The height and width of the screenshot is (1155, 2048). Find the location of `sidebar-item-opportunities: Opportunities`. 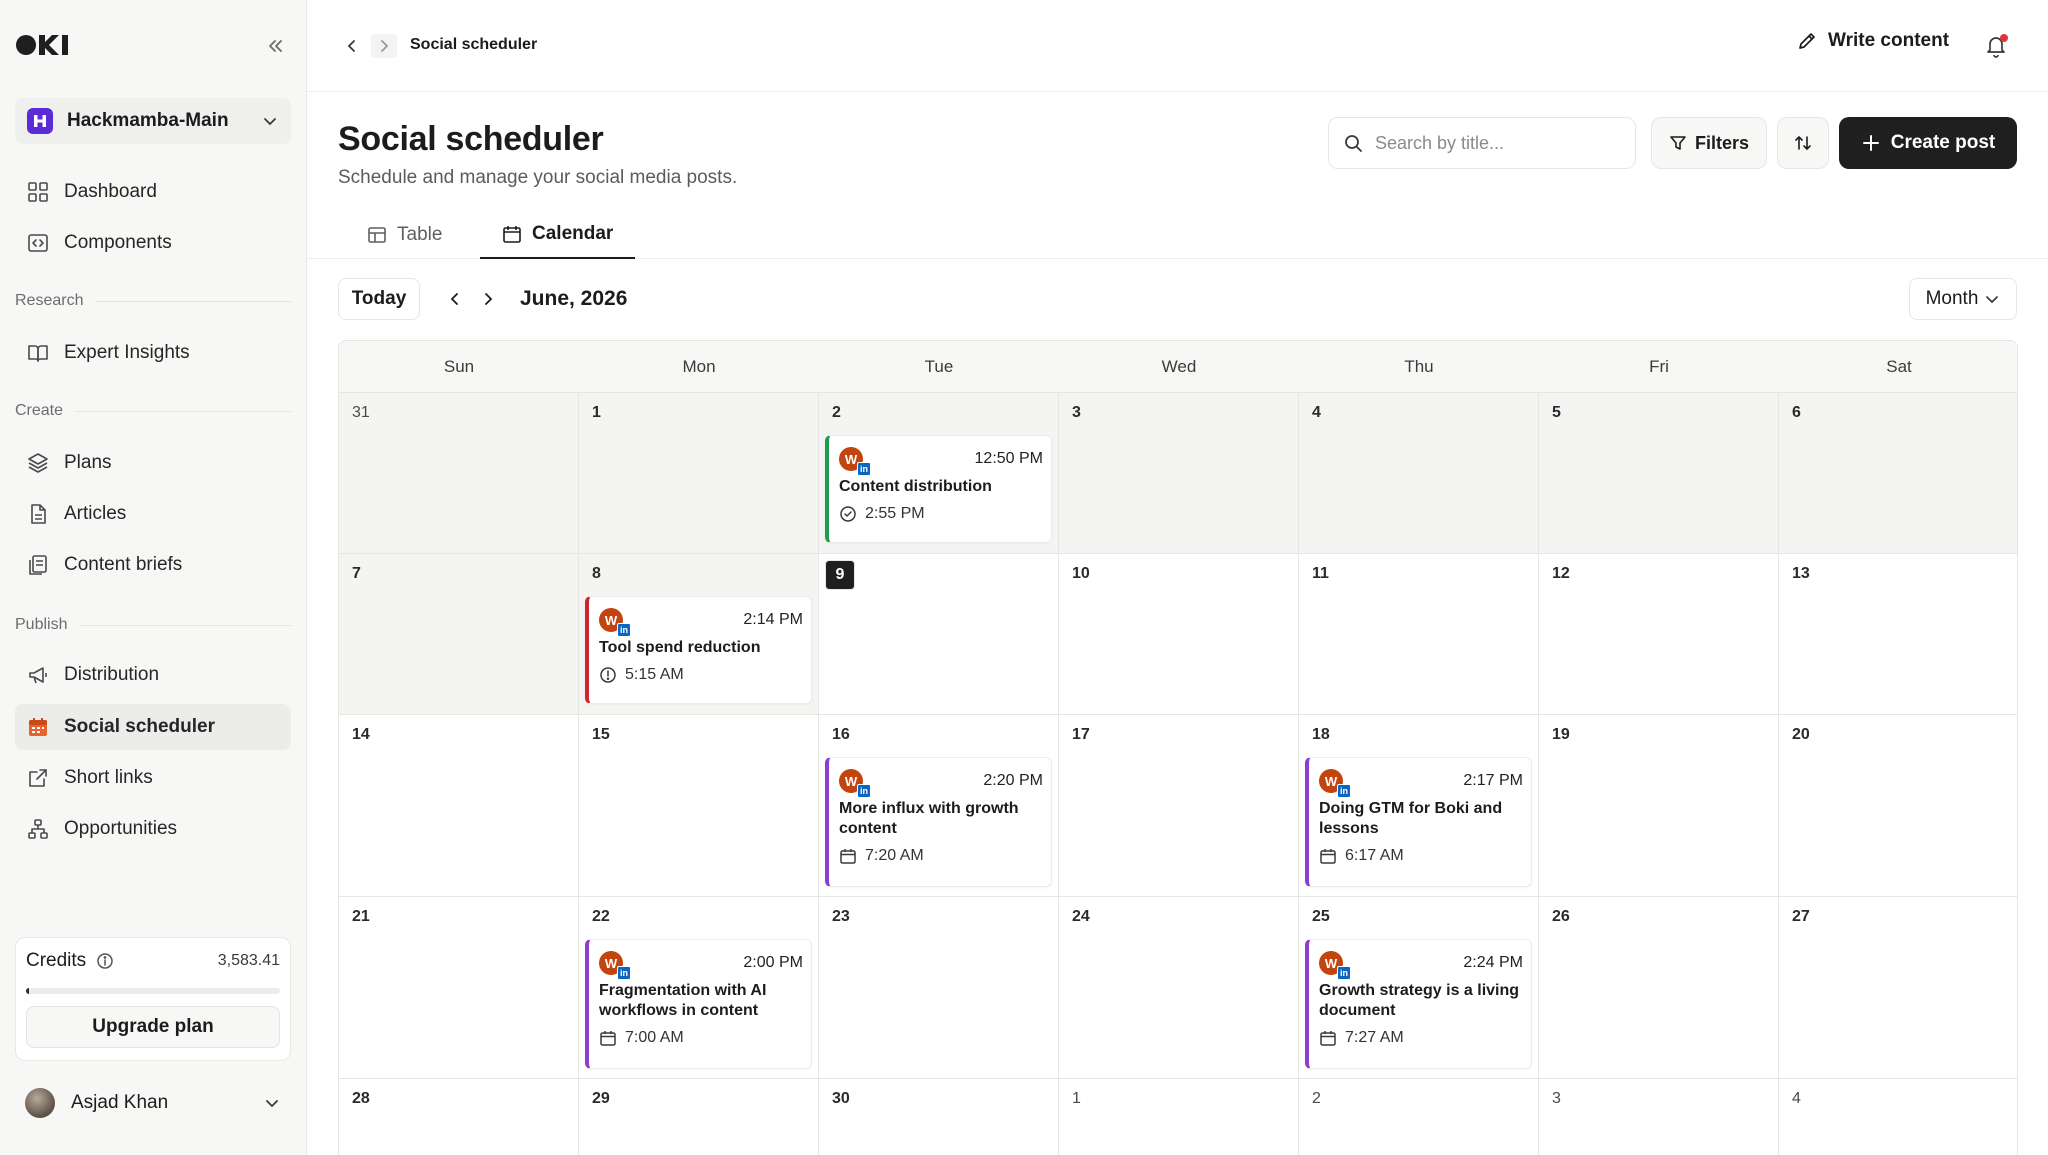

sidebar-item-opportunities: Opportunities is located at coordinates (153, 829).